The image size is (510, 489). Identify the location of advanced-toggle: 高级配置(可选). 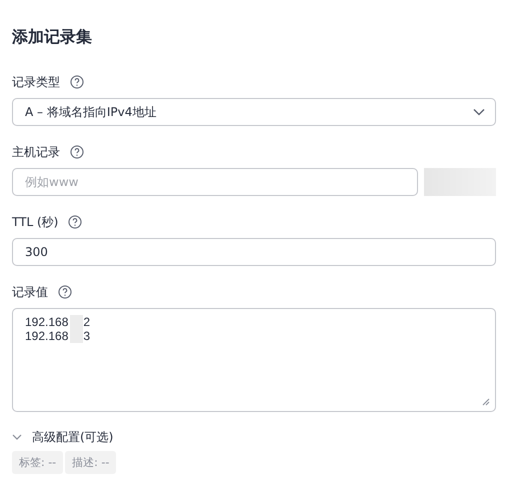
(63, 437).